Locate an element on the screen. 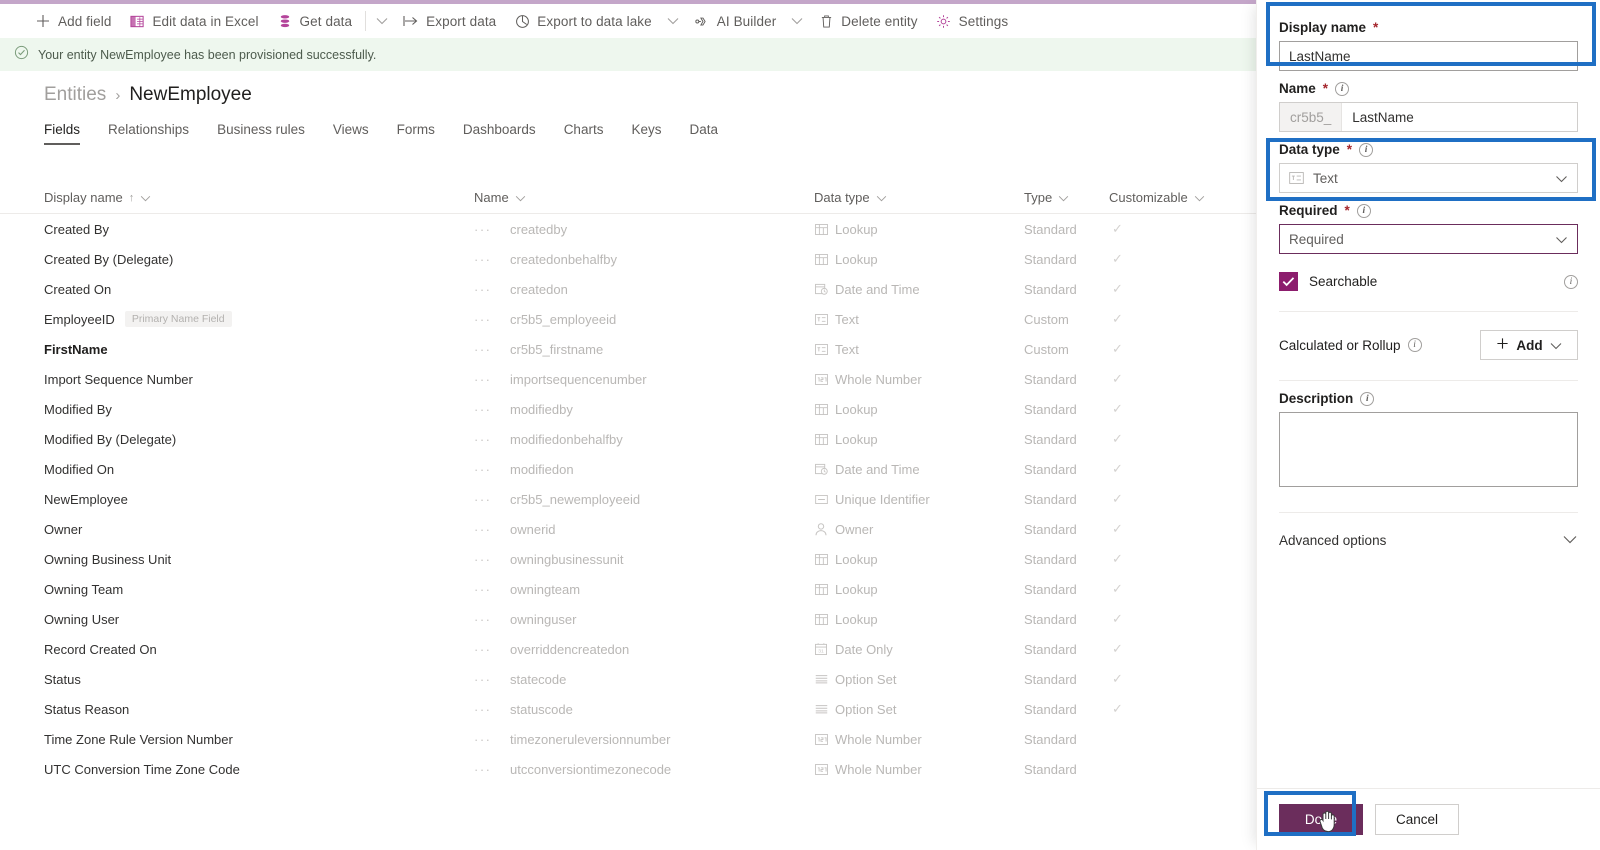 The width and height of the screenshot is (1600, 850). cell-type: Standard is located at coordinates (1050, 529).